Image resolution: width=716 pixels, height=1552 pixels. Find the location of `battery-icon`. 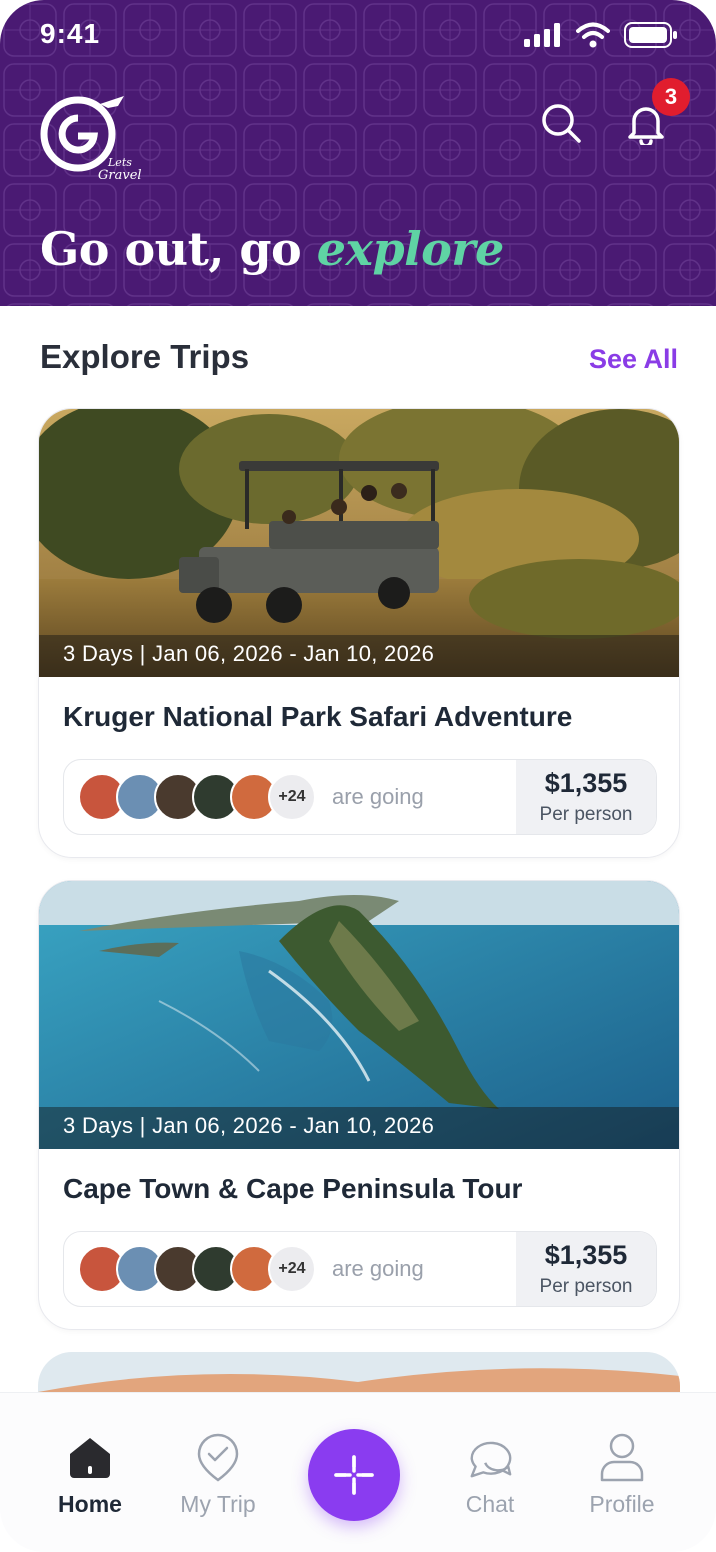

battery-icon is located at coordinates (650, 35).